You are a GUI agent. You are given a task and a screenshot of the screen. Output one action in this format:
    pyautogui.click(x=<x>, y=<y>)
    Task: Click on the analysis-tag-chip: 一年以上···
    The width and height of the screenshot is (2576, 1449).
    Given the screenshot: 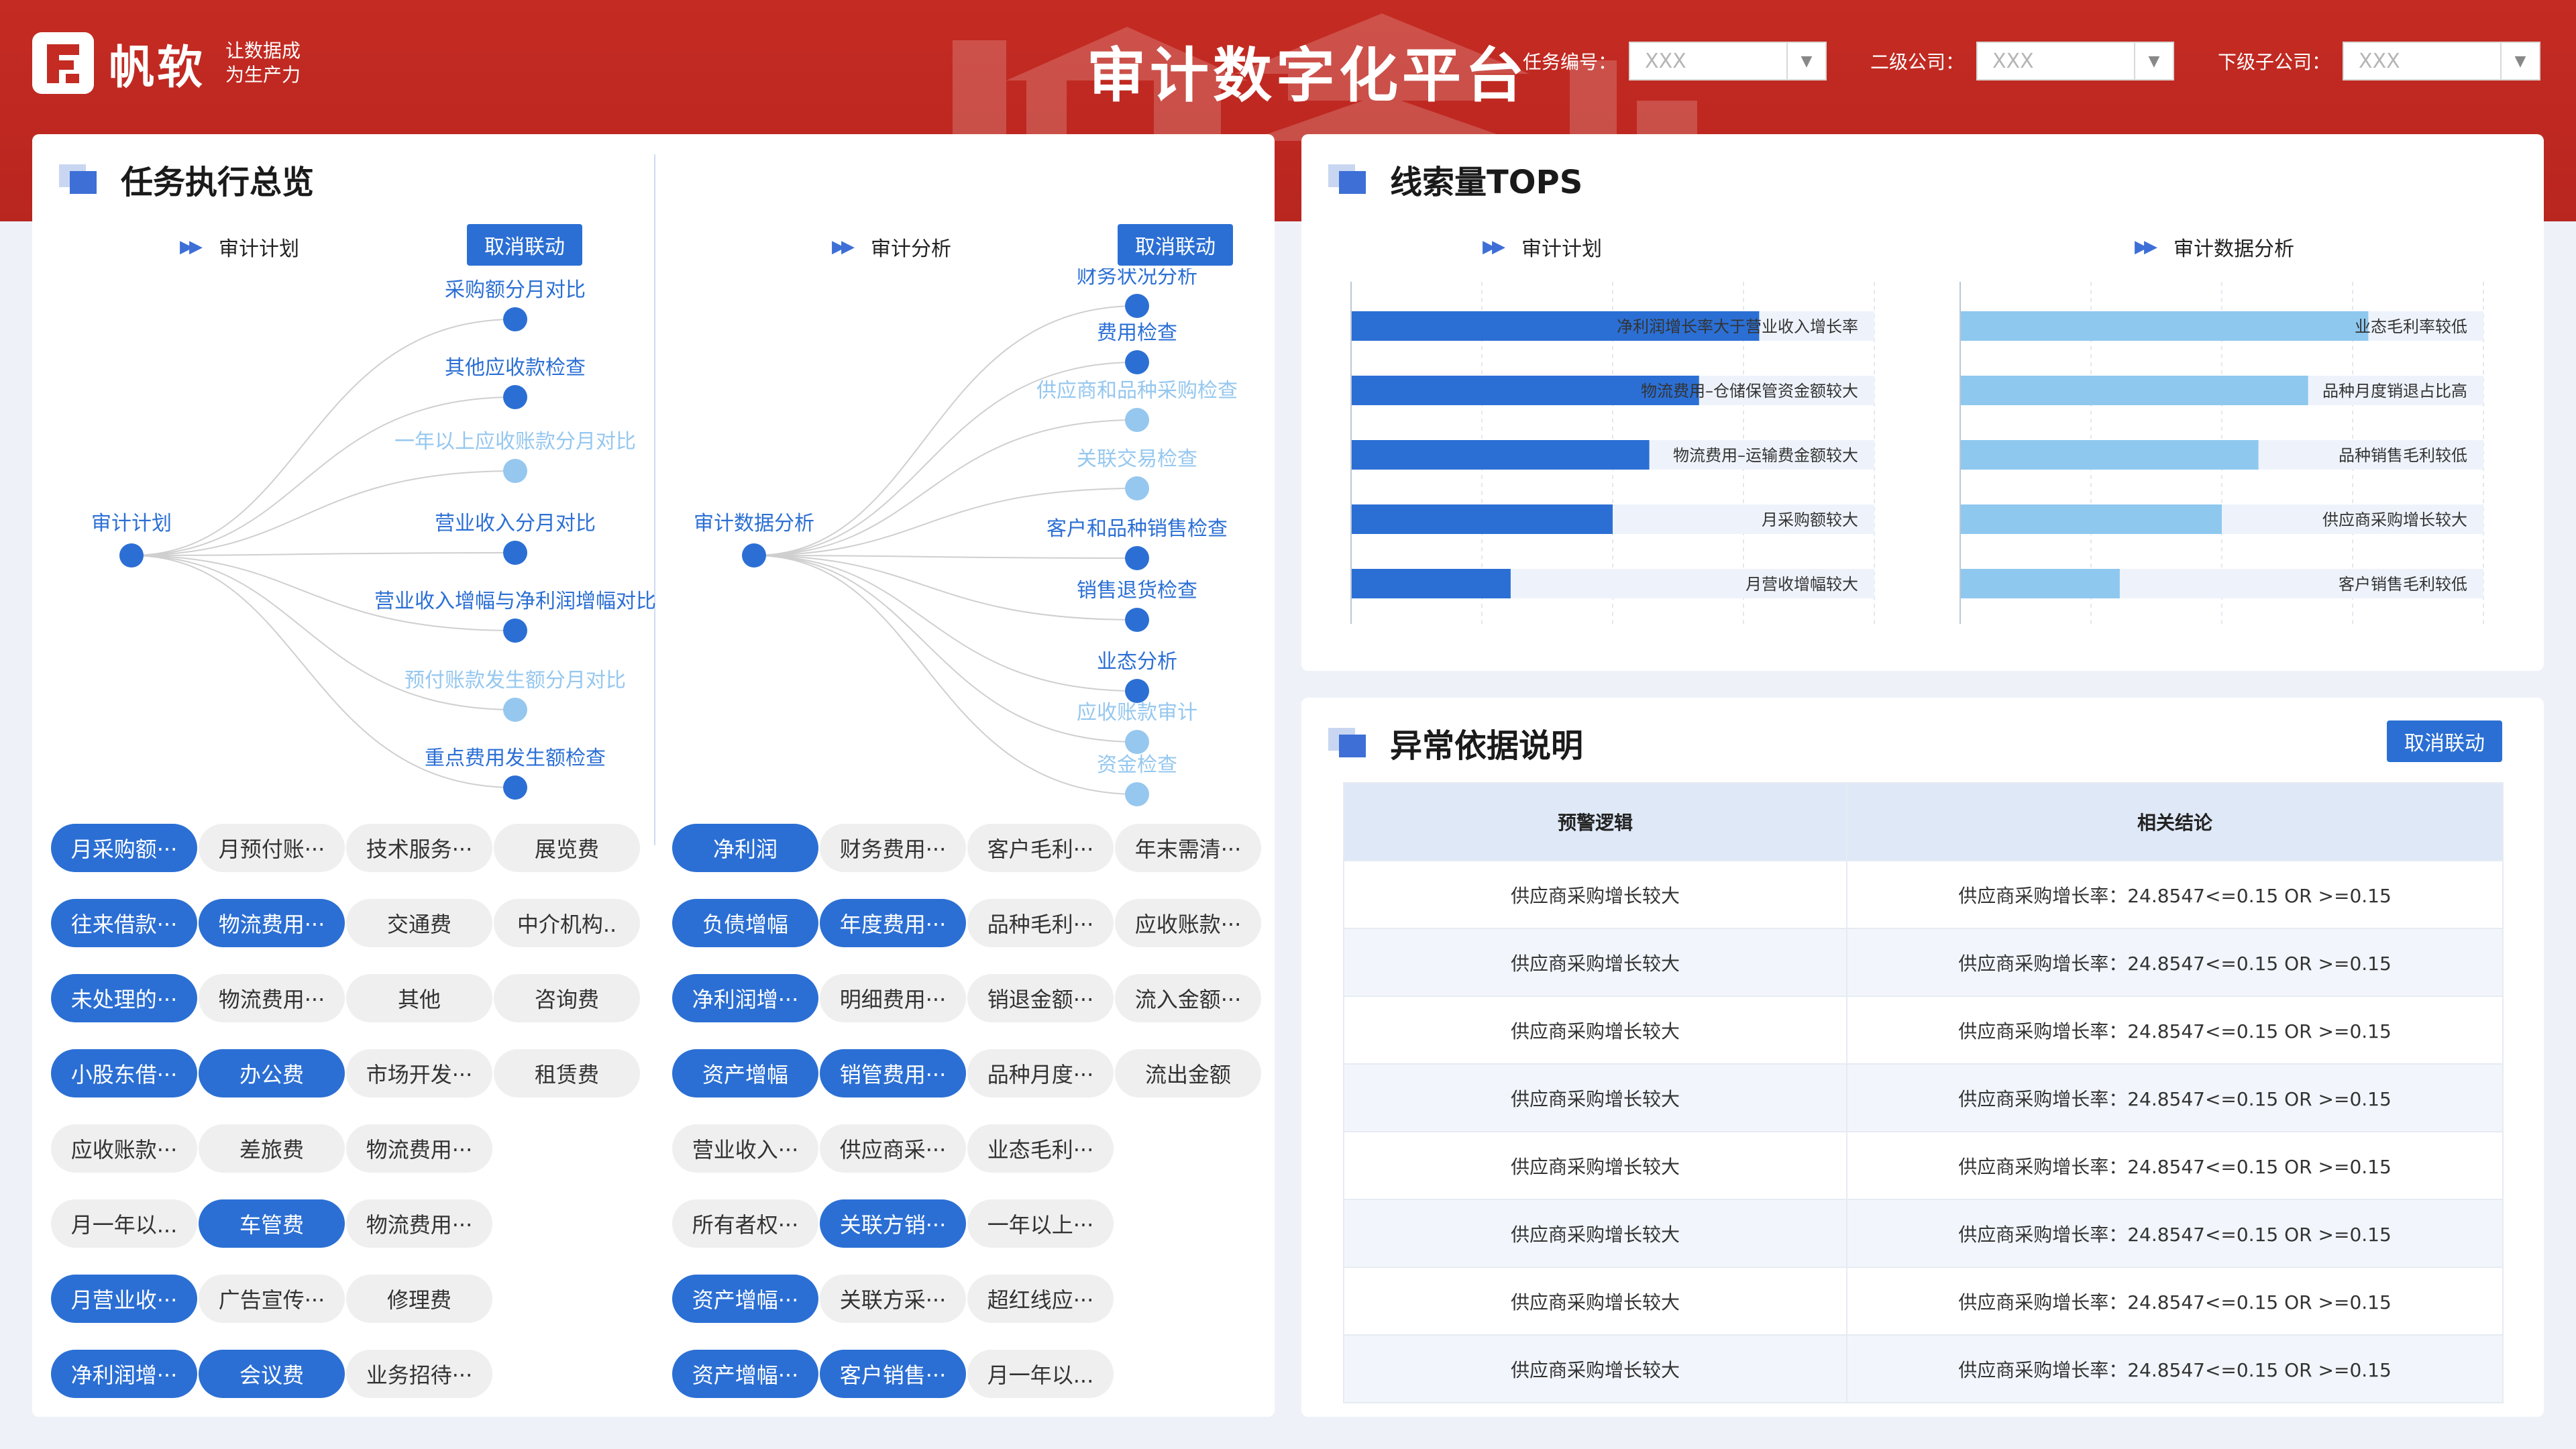 What is the action you would take?
    pyautogui.click(x=1040, y=1223)
    